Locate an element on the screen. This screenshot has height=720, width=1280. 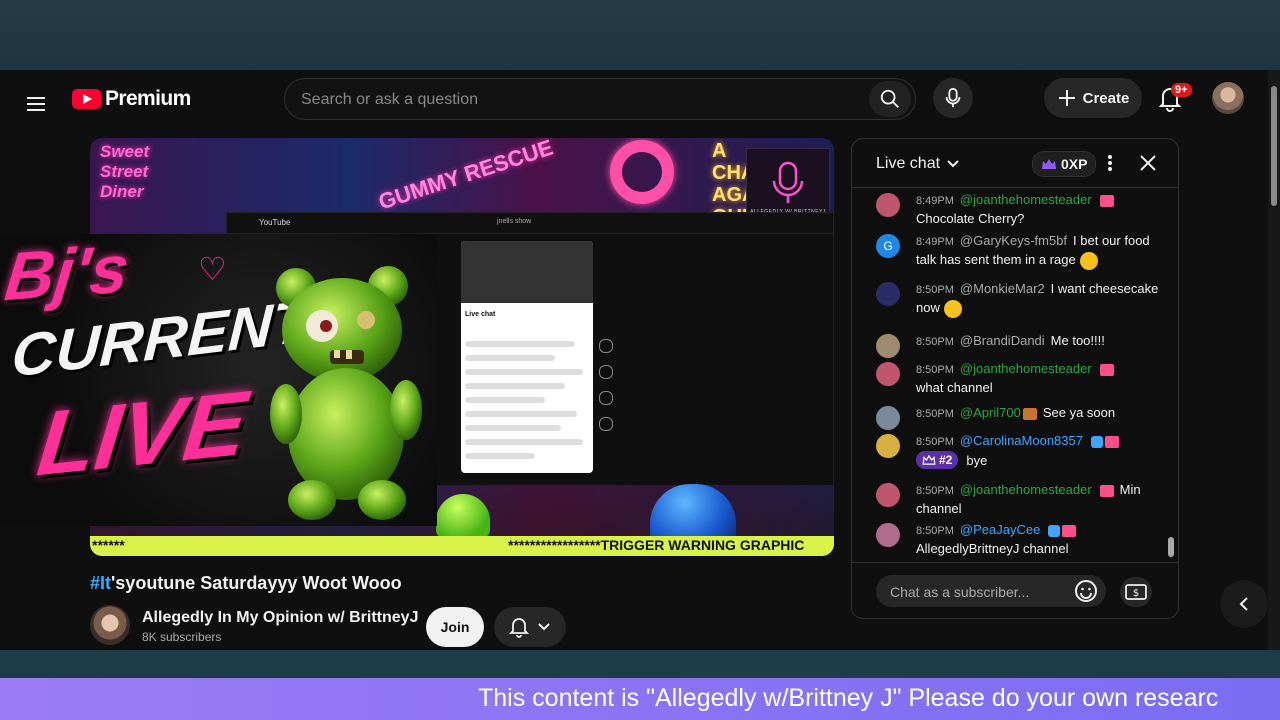
embedded-search-text: jnells show is located at coordinates (514, 221).